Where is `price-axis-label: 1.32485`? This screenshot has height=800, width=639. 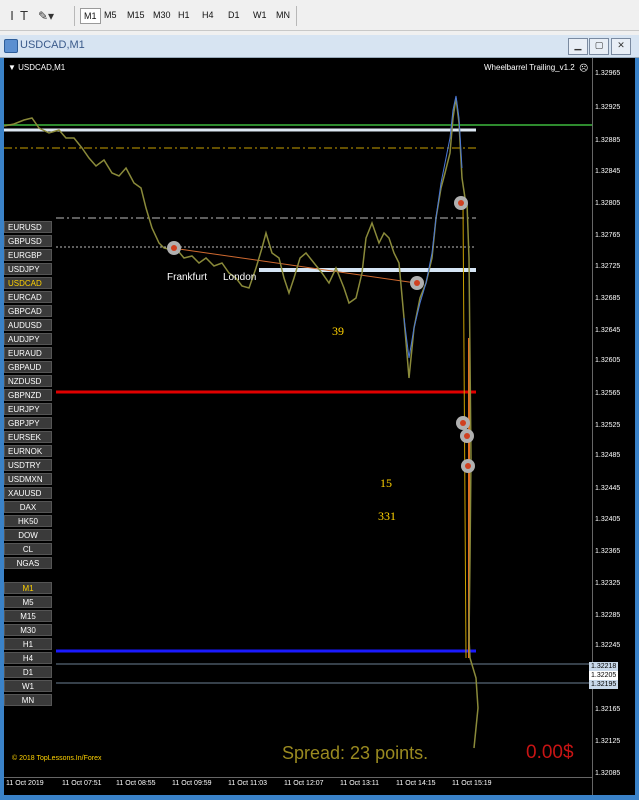 price-axis-label: 1.32485 is located at coordinates (608, 455).